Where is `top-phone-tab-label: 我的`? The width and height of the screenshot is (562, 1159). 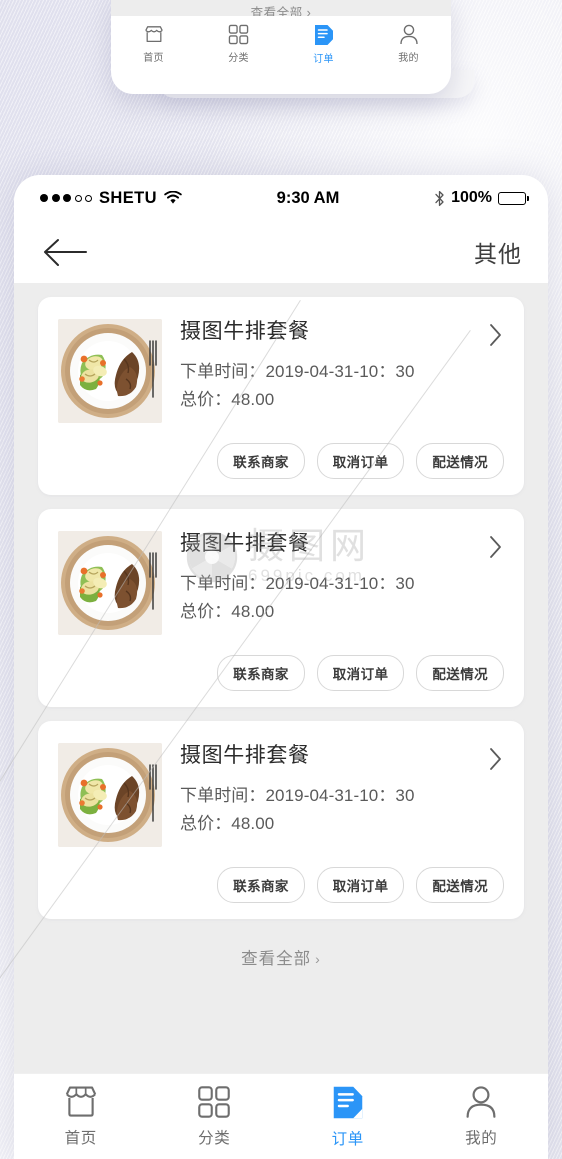
top-phone-tab-label: 我的 is located at coordinates (408, 58).